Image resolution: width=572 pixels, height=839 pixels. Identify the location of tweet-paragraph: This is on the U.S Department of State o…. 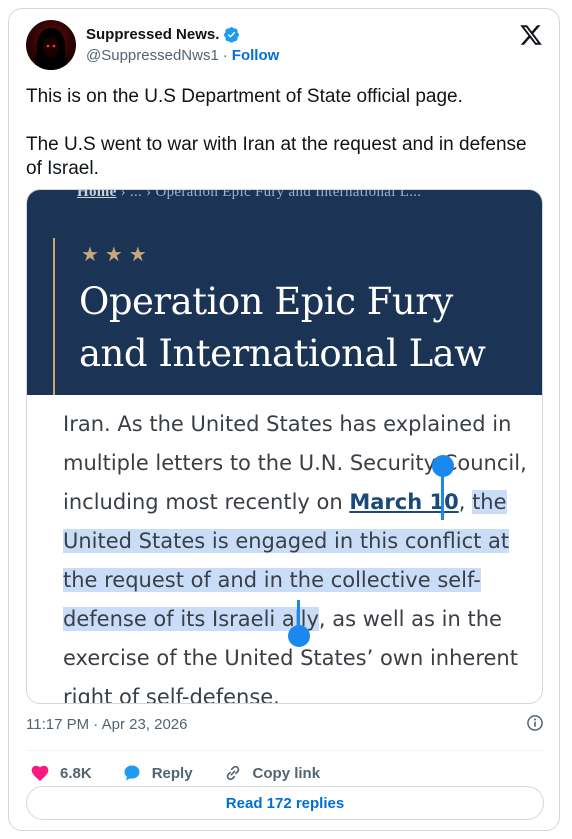
(244, 96).